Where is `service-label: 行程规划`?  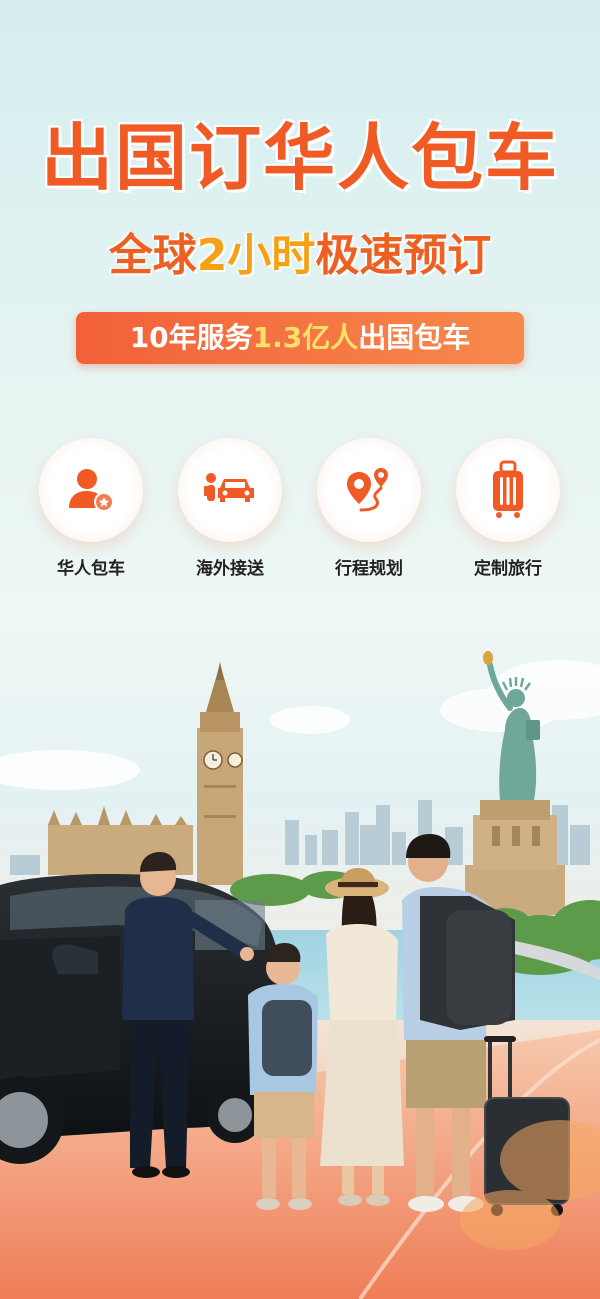 service-label: 行程规划 is located at coordinates (369, 569).